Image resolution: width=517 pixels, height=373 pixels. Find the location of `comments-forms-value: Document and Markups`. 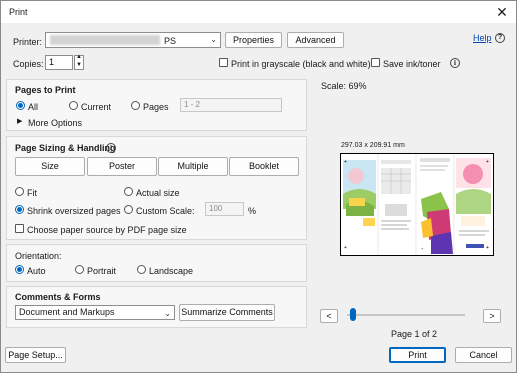

comments-forms-value: Document and Markups is located at coordinates (67, 312).